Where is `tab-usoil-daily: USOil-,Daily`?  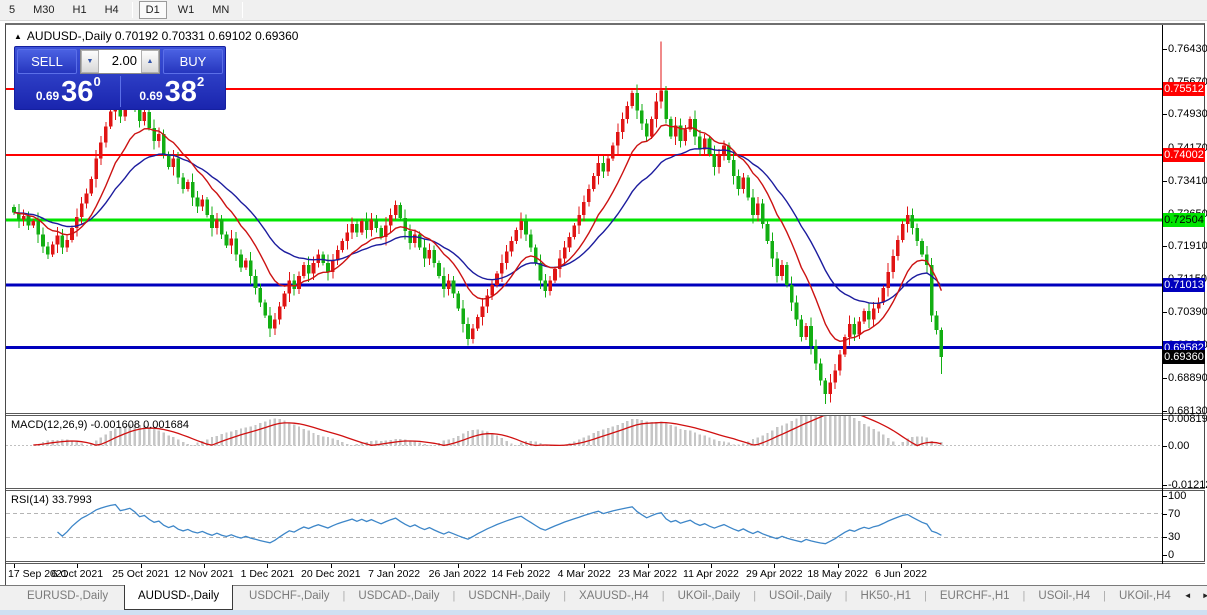
tab-usoil-daily: USOil-,Daily is located at coordinates (800, 598).